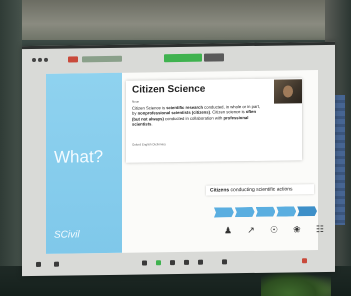 This screenshot has height=296, width=351. I want to click on people-icon: ♟, so click(228, 230).